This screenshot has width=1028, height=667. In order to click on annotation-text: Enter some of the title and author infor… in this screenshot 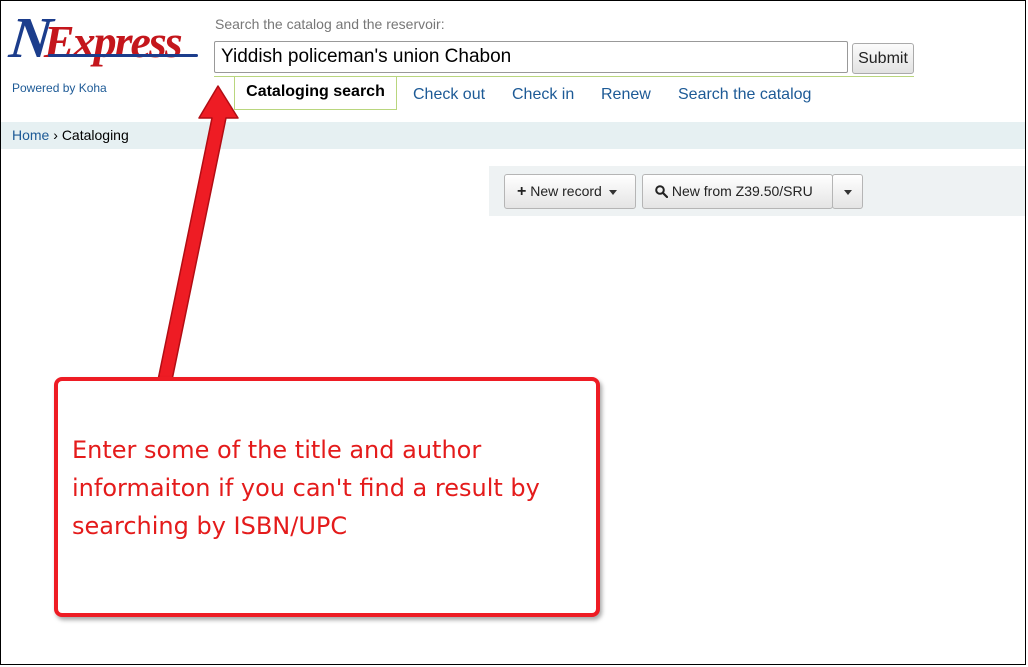, I will do `click(306, 488)`.